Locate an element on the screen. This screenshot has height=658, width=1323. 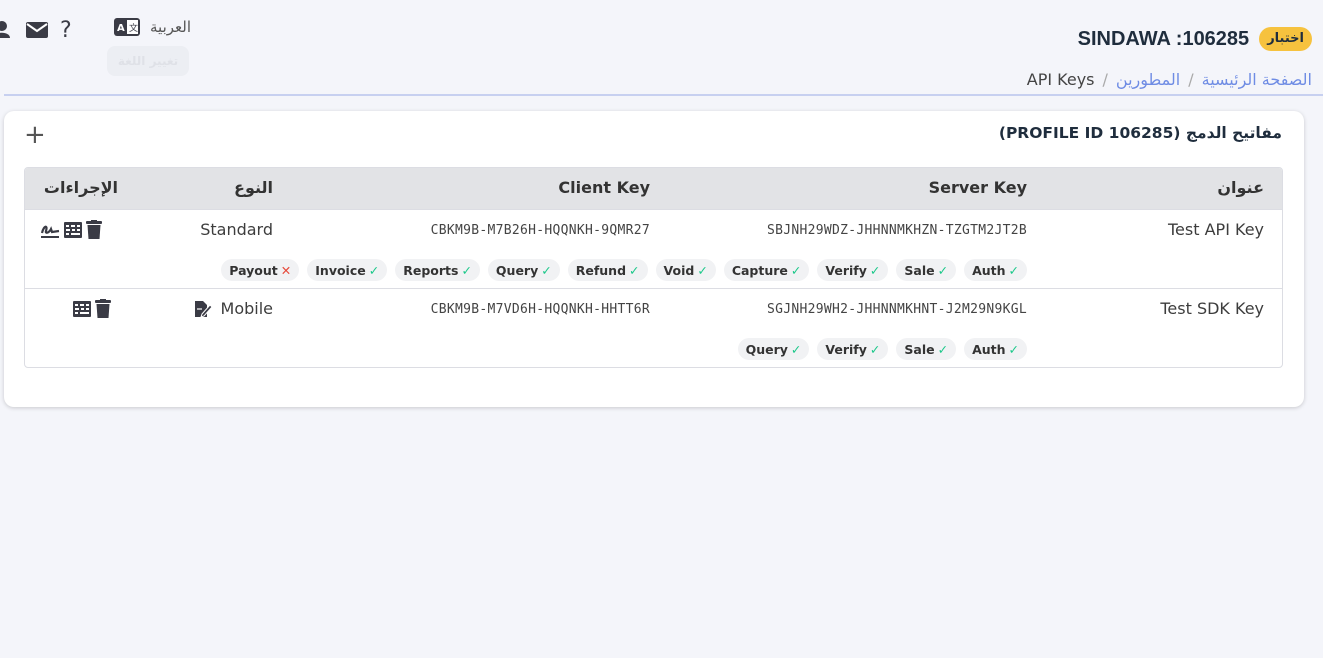
permission-chip: Reports ✓ is located at coordinates (437, 270).